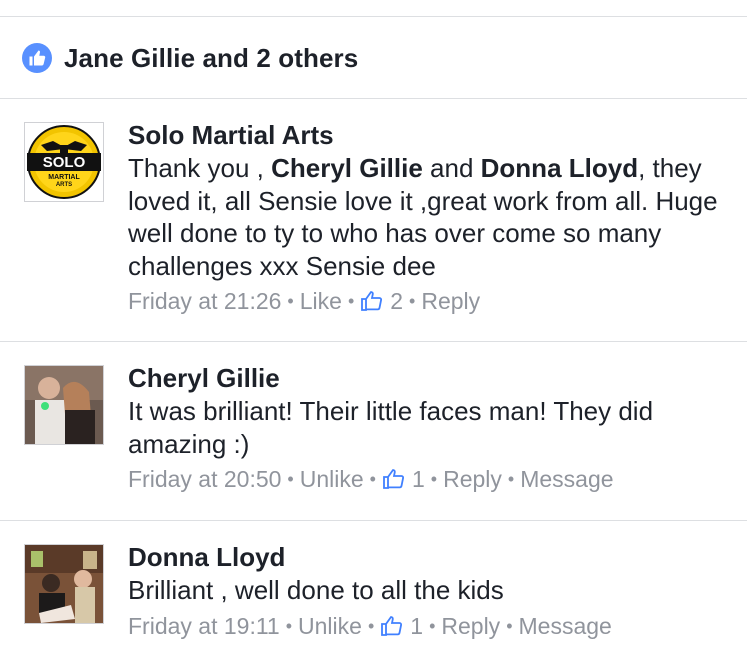 This screenshot has height=649, width=747. I want to click on top-divider, so click(373, 16).